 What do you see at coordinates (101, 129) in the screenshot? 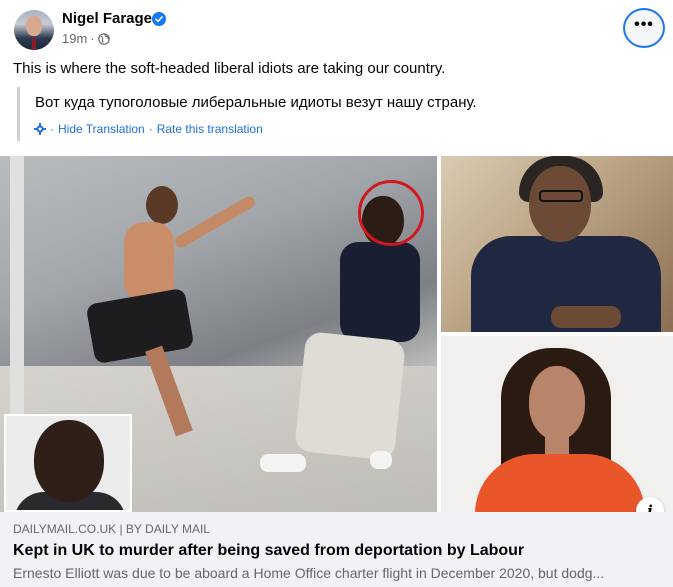
I see `hide-translation-link: Hide Translation` at bounding box center [101, 129].